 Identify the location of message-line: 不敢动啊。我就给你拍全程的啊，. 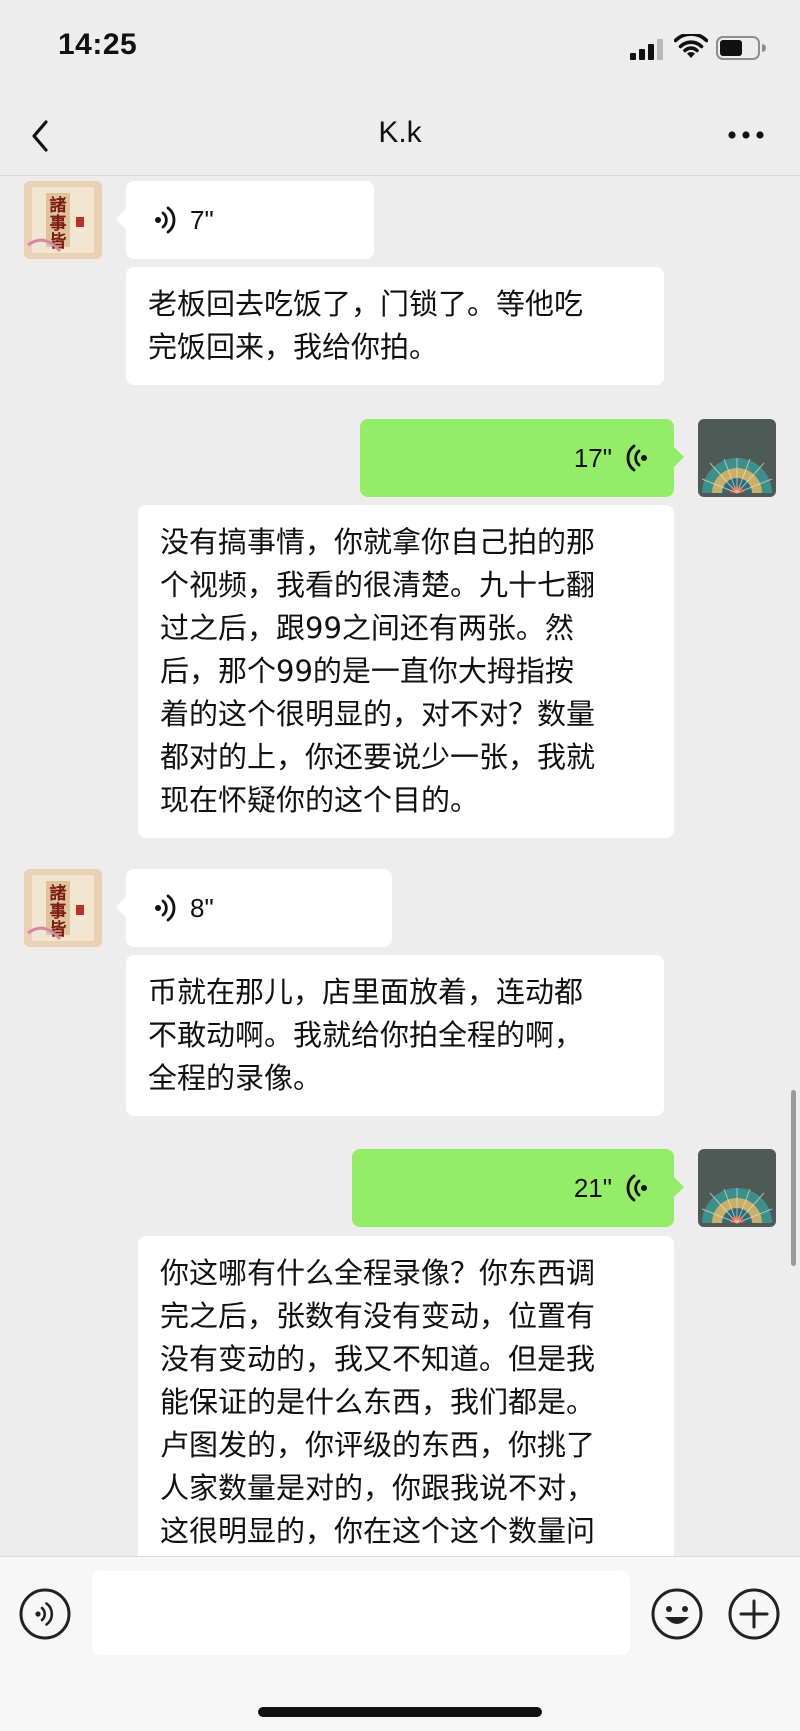
(366, 1035).